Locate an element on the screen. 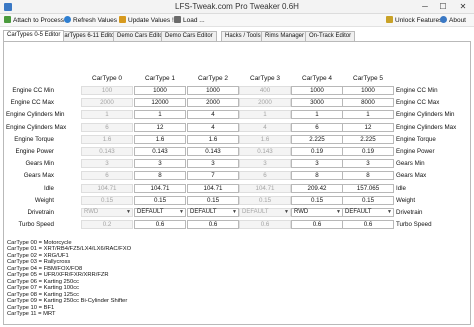 The width and height of the screenshot is (474, 327). value-field: 209.42 is located at coordinates (317, 188).